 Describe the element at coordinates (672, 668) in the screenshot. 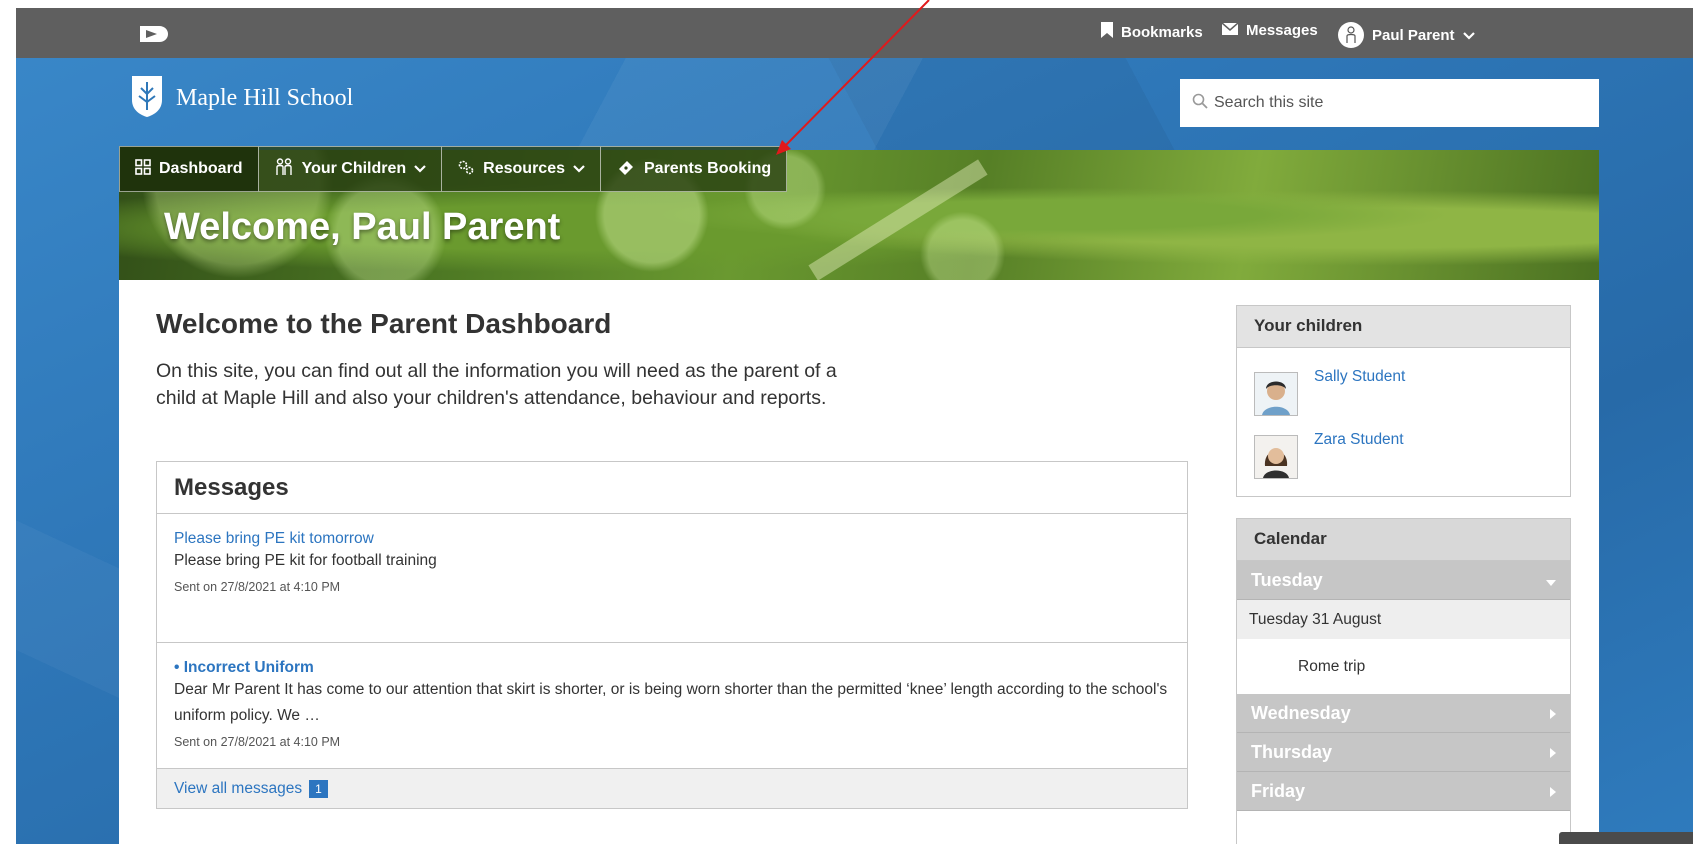

I see `message-title-unread: • Incorrect Uniform` at that location.